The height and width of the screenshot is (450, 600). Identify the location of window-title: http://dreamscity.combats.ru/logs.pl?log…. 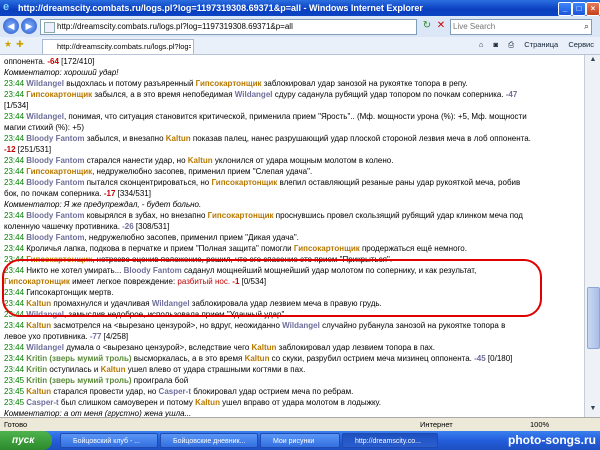
(220, 8).